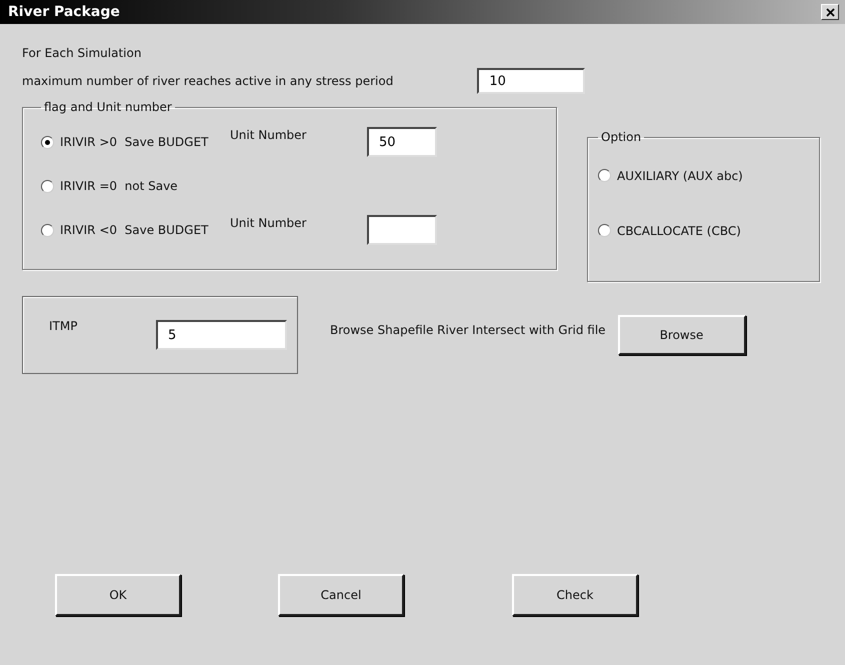  Describe the element at coordinates (402, 142) in the screenshot. I see `unit-number-field: 50` at that location.